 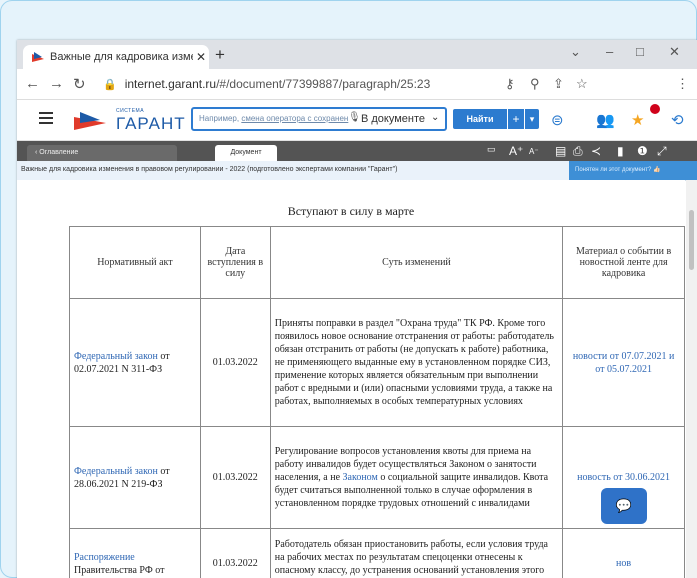 What do you see at coordinates (560, 151) in the screenshot?
I see `document-list-icon: ▤` at bounding box center [560, 151].